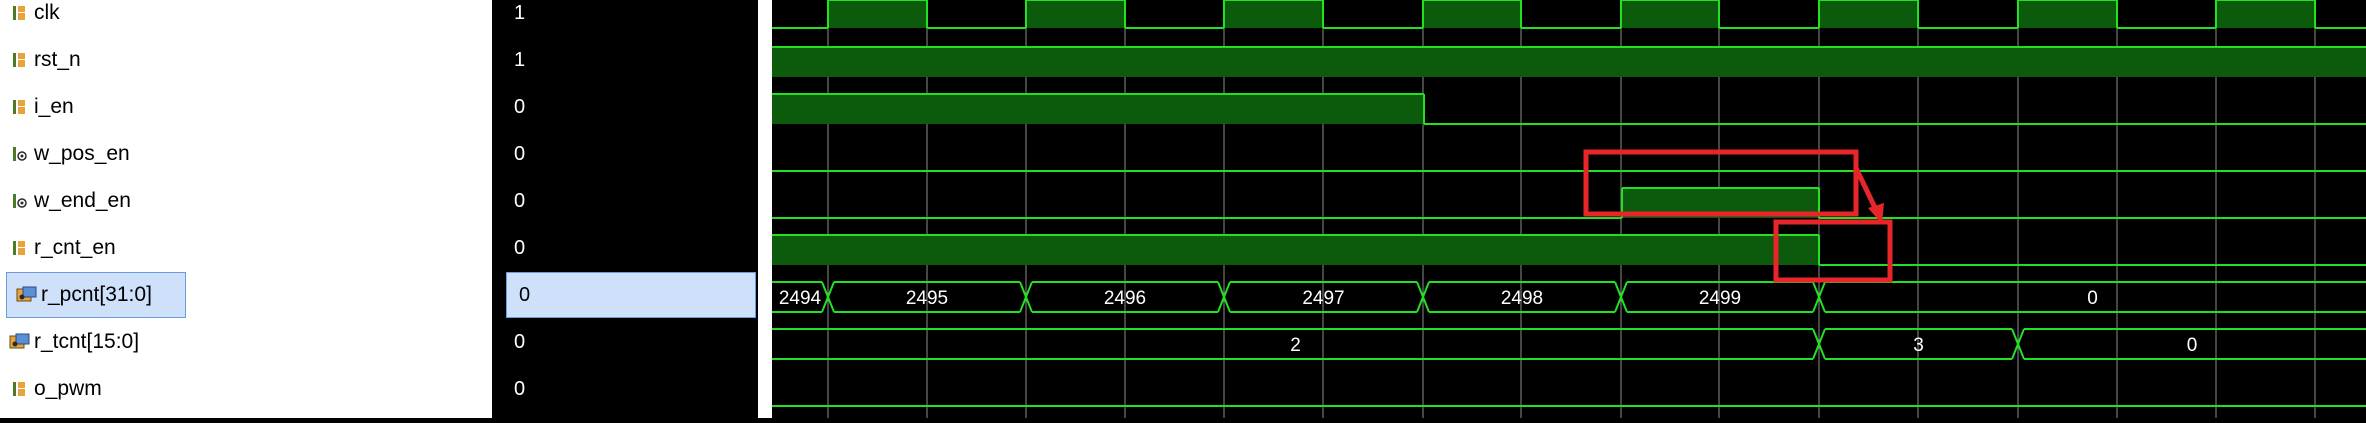 This screenshot has width=2366, height=423. I want to click on signal-name-label: r_tcnt[15:0], so click(87, 341).